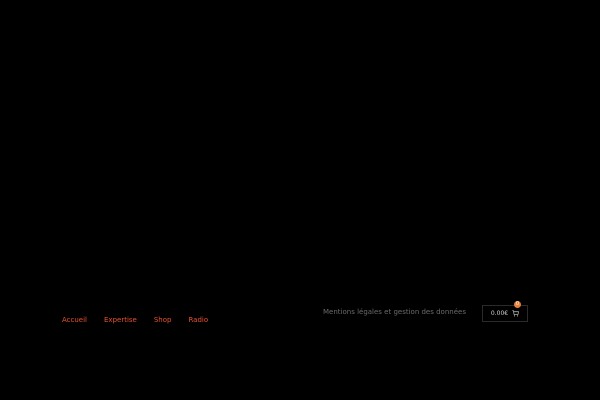  What do you see at coordinates (499, 313) in the screenshot?
I see `cart-amount: 0.00€` at bounding box center [499, 313].